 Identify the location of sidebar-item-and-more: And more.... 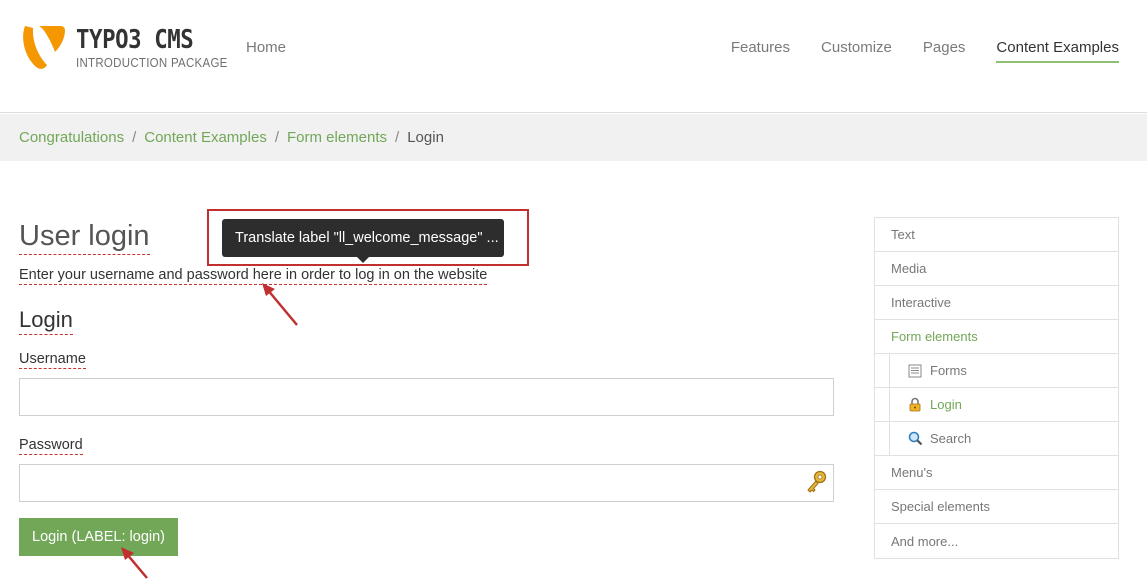
(996, 541).